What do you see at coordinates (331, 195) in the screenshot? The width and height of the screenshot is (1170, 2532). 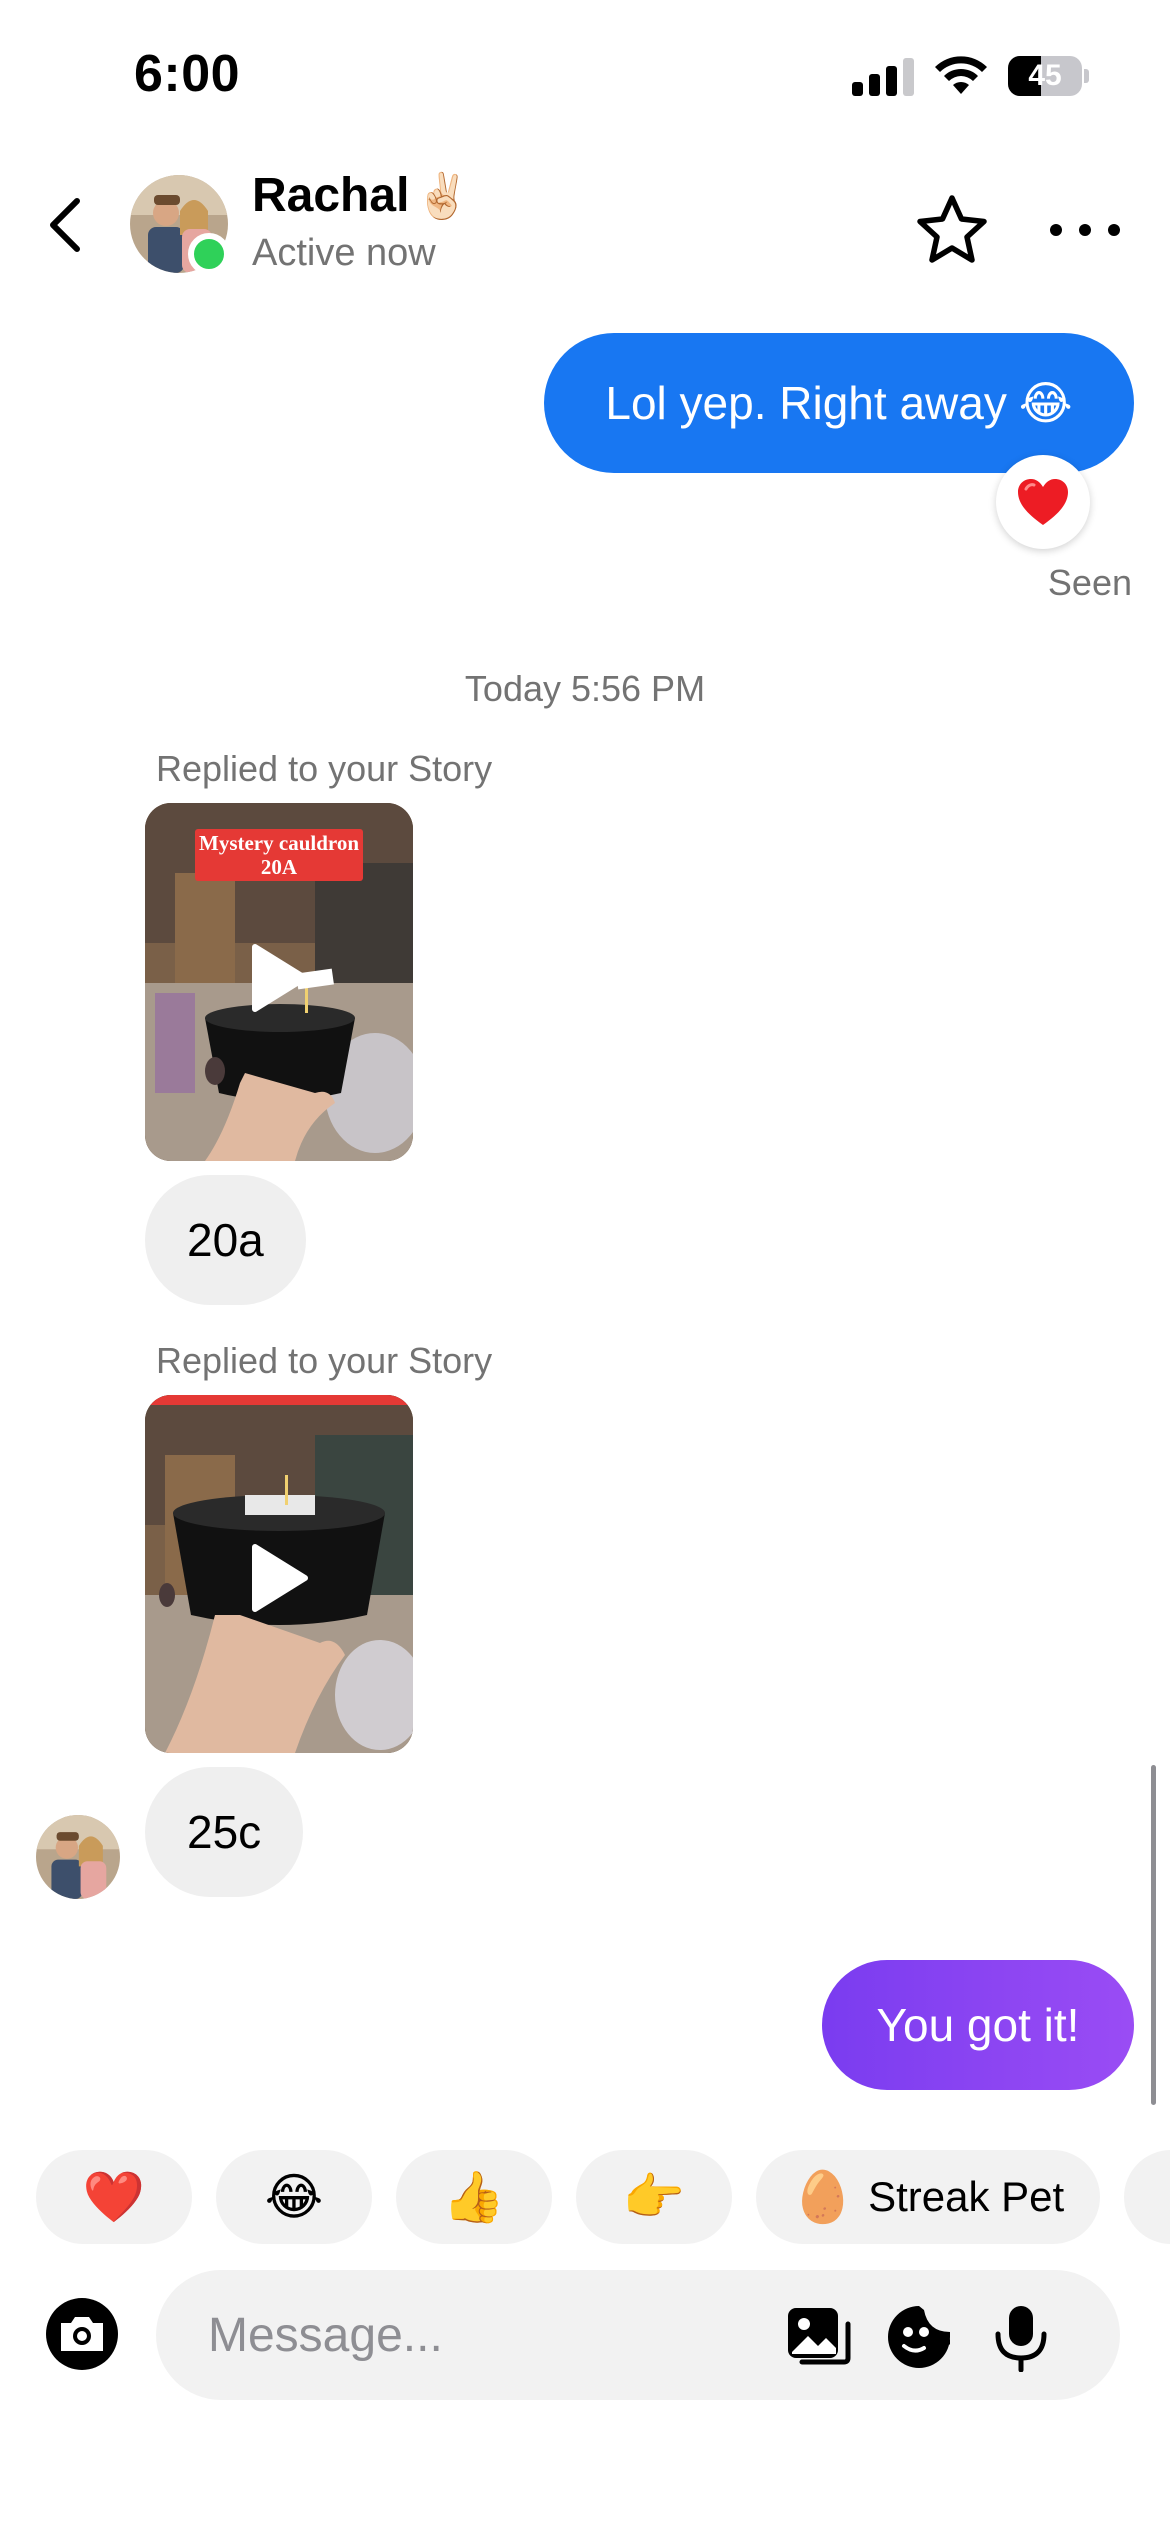 I see `contact-name: Rachal` at bounding box center [331, 195].